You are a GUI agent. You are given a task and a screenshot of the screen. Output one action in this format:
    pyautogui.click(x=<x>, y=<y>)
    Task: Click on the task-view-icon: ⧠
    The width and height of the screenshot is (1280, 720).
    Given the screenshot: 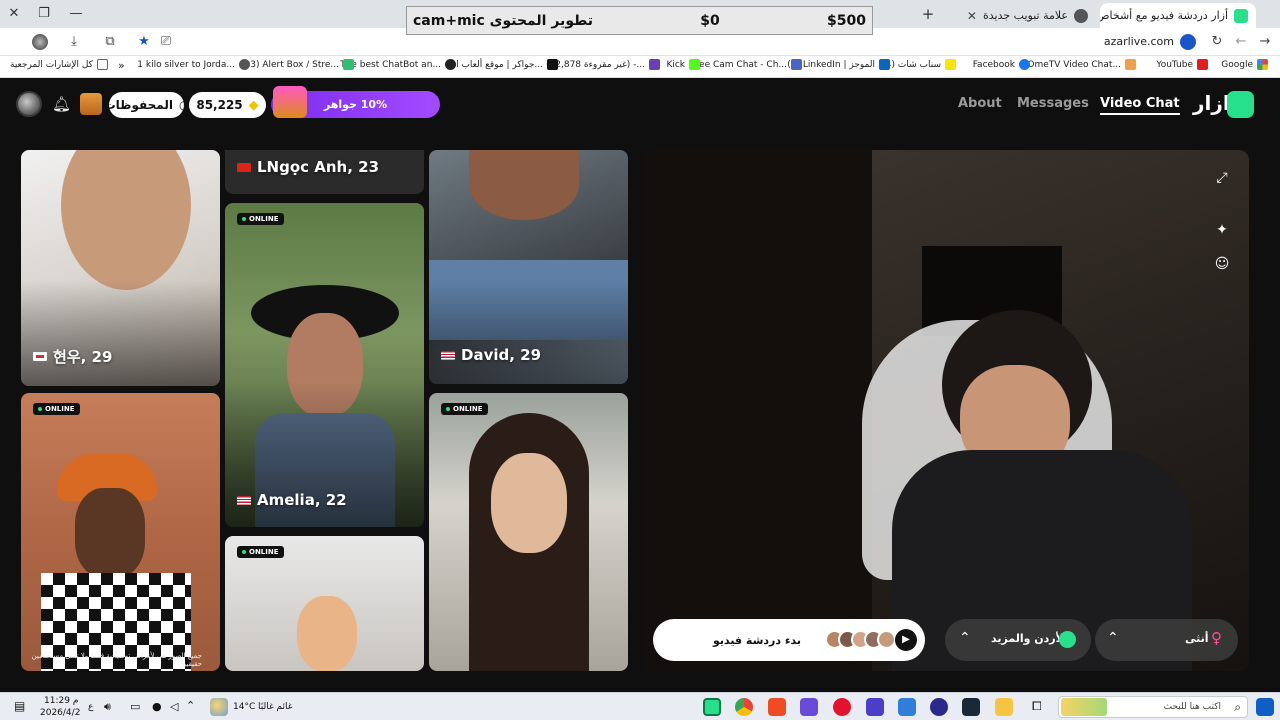 What is the action you would take?
    pyautogui.click(x=1037, y=706)
    